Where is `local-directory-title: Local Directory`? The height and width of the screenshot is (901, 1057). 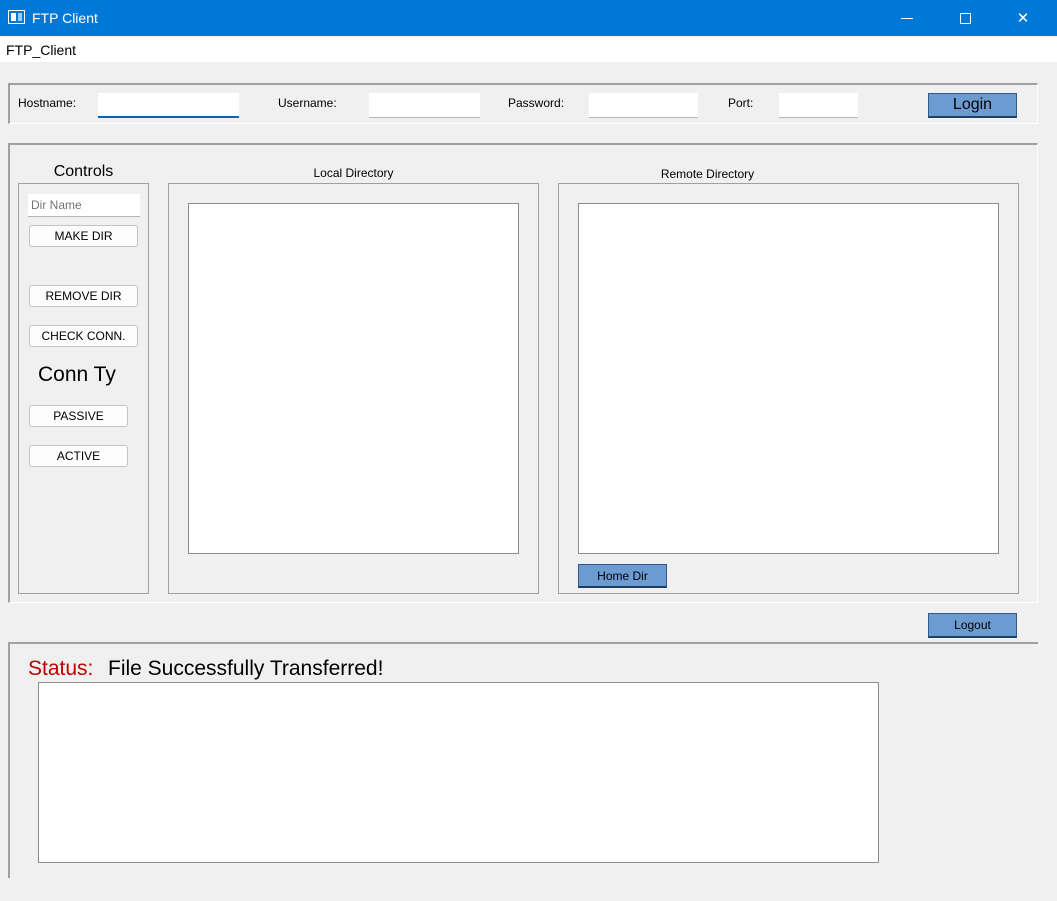 local-directory-title: Local Directory is located at coordinates (353, 173).